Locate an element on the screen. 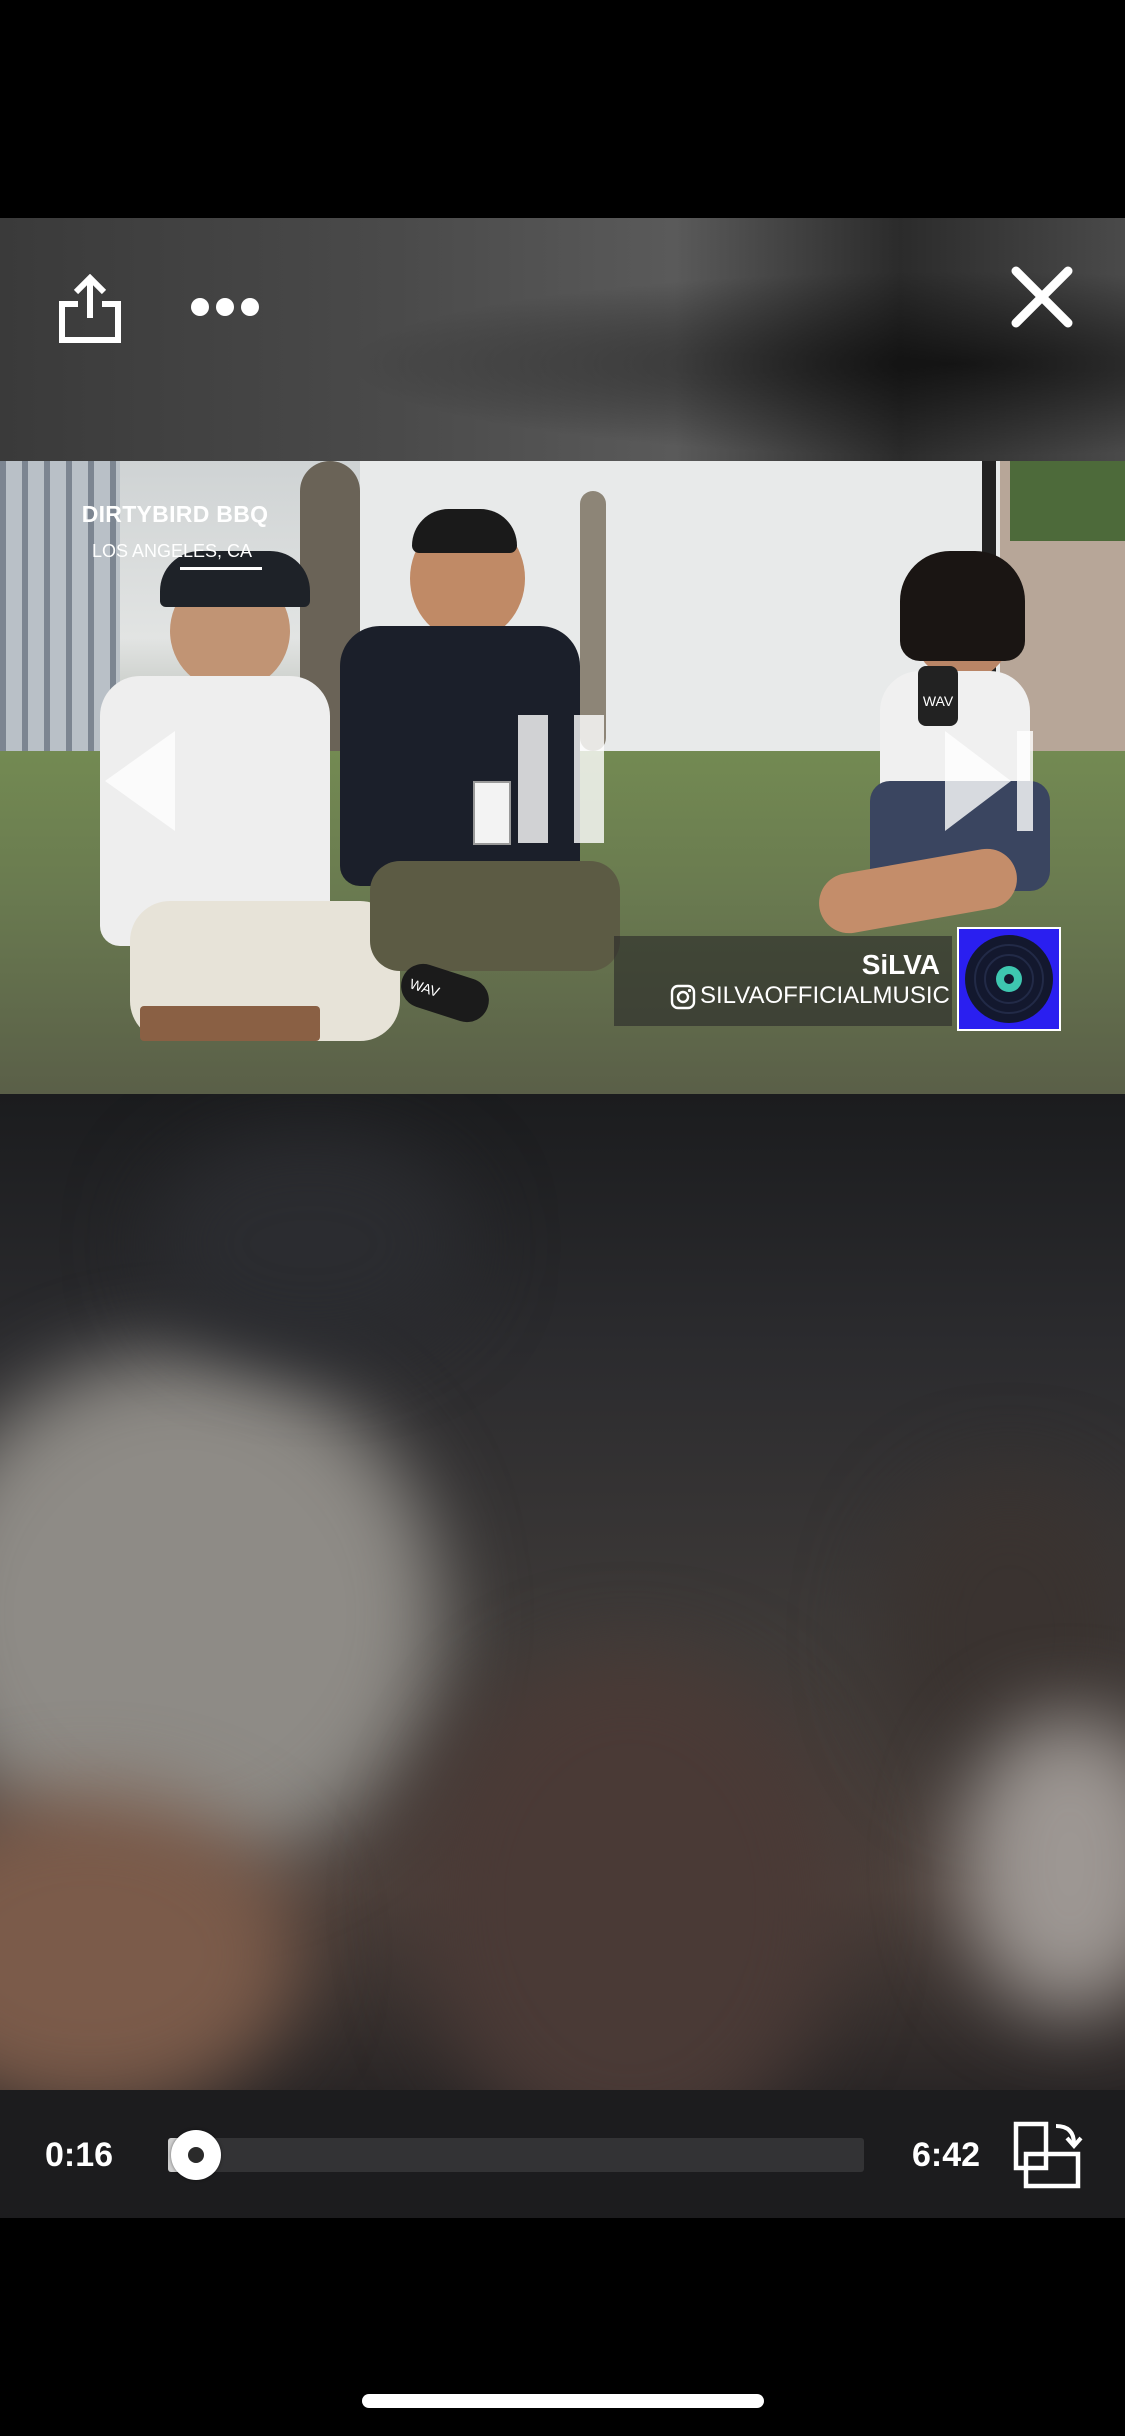 This screenshot has height=2436, width=1125. progress-knob is located at coordinates (195, 2155).